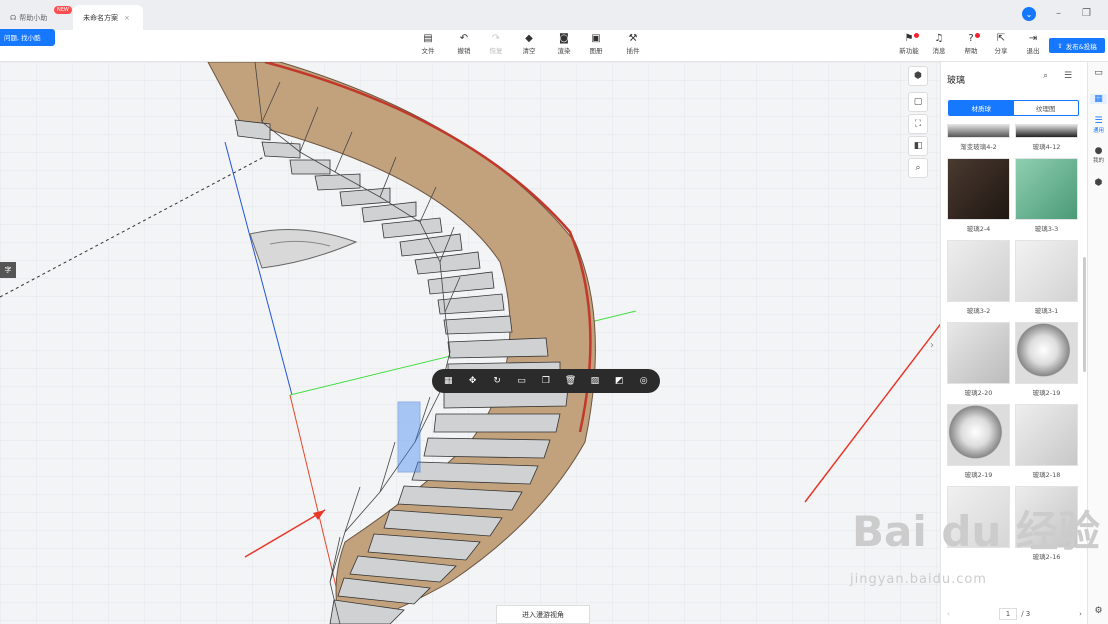 The image size is (1108, 624). Describe the element at coordinates (918, 102) in the screenshot. I see `box-view-icon: ▢` at that location.